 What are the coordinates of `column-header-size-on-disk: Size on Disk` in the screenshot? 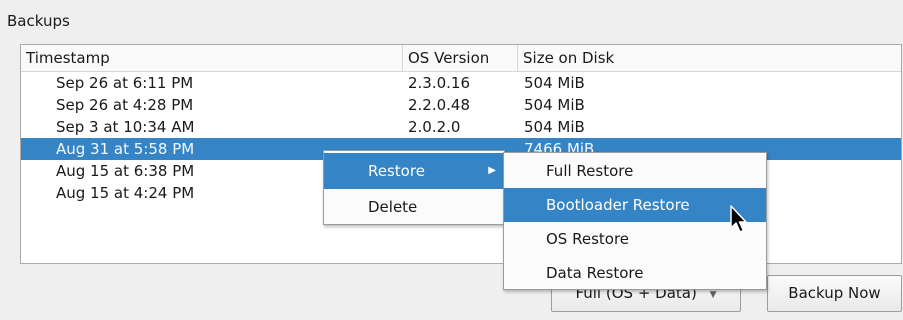 It's located at (708, 58).